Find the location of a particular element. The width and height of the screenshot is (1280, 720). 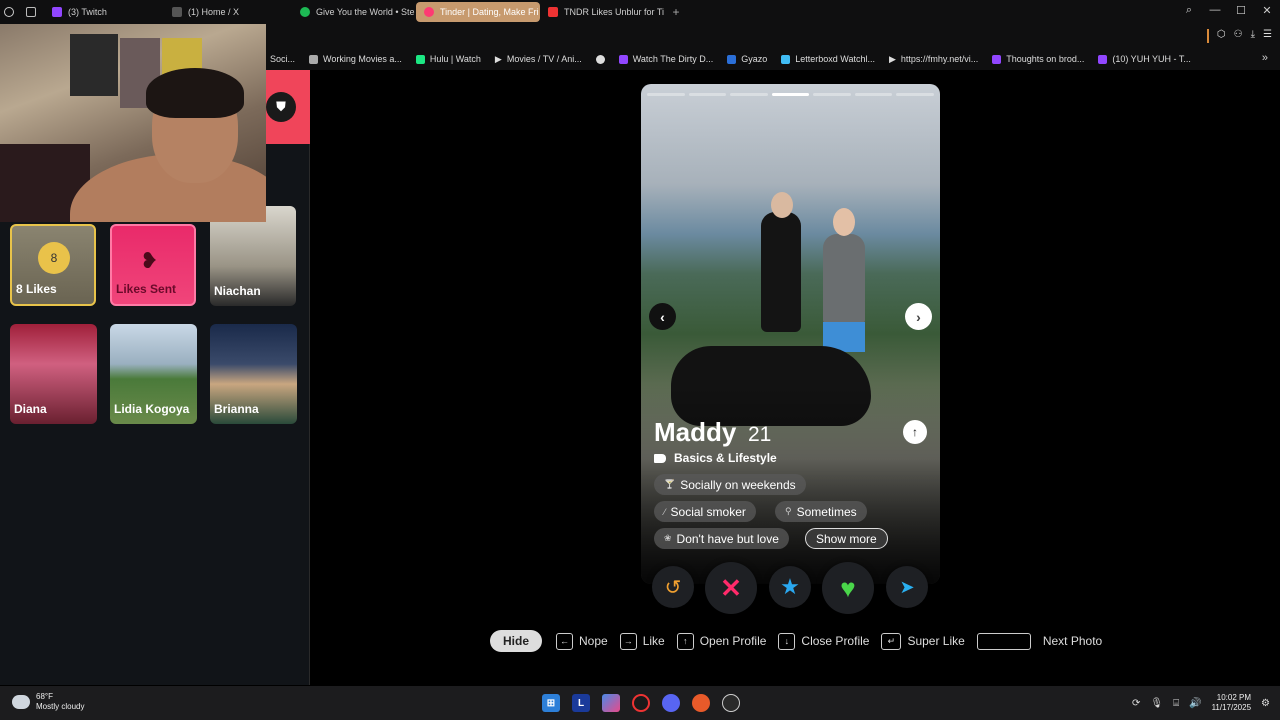

lifestyle-chip: ⚲ Sometimes is located at coordinates (821, 511).